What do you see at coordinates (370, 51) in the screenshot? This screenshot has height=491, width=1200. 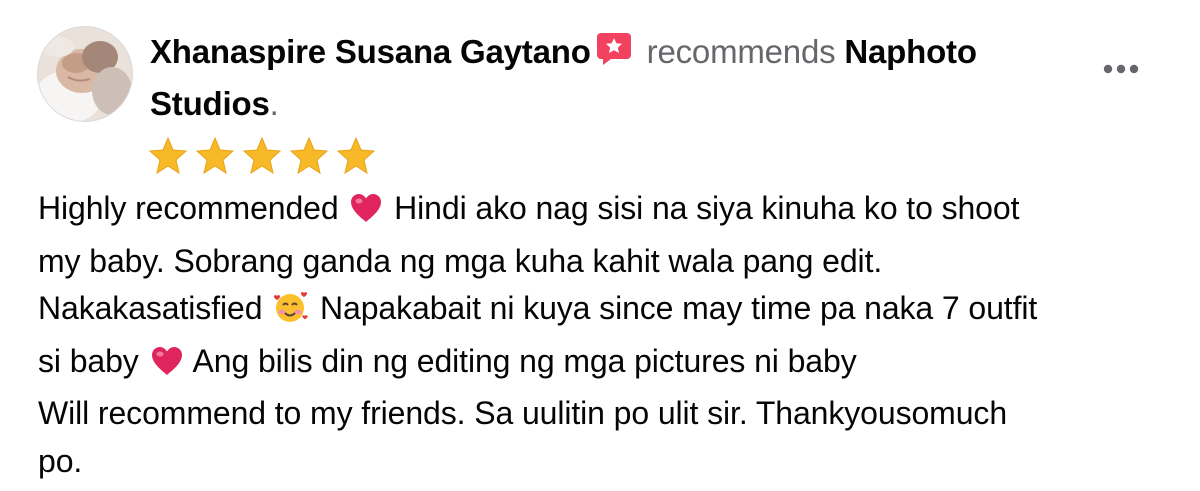 I see `author-name: Xhanaspire Susana Gaytano` at bounding box center [370, 51].